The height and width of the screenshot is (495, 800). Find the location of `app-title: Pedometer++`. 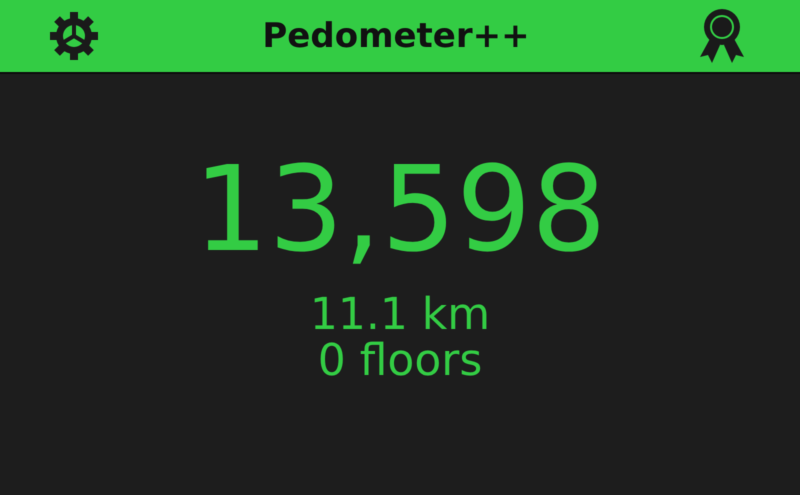

app-title: Pedometer++ is located at coordinates (396, 36).